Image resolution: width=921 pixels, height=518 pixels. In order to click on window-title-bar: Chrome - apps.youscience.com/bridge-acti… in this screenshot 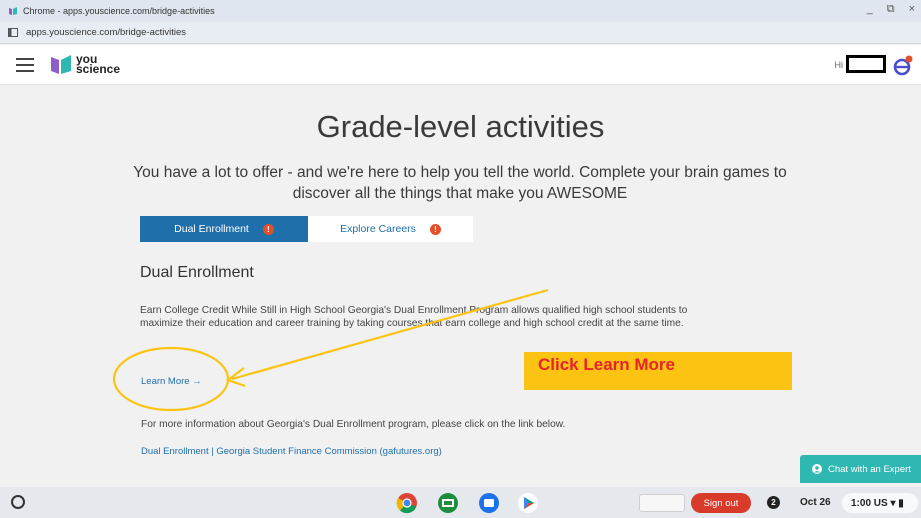, I will do `click(460, 11)`.